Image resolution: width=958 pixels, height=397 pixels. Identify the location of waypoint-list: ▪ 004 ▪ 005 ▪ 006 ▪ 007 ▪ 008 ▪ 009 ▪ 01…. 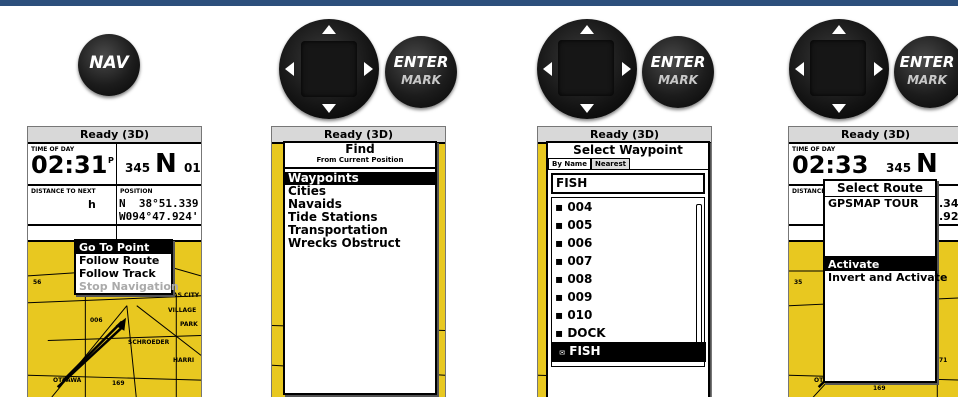
(628, 282).